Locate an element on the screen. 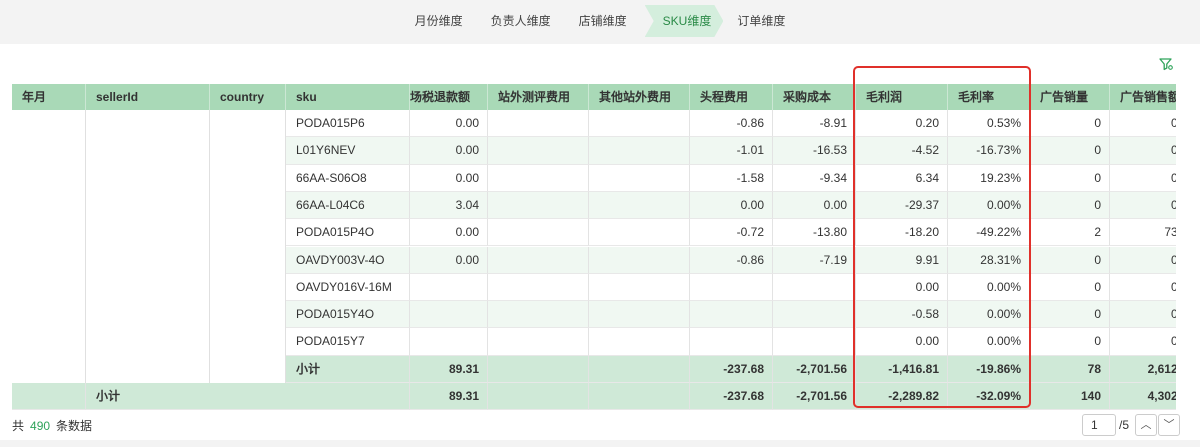 The height and width of the screenshot is (447, 1200). cell-first-leg: -0.86 is located at coordinates (731, 260).